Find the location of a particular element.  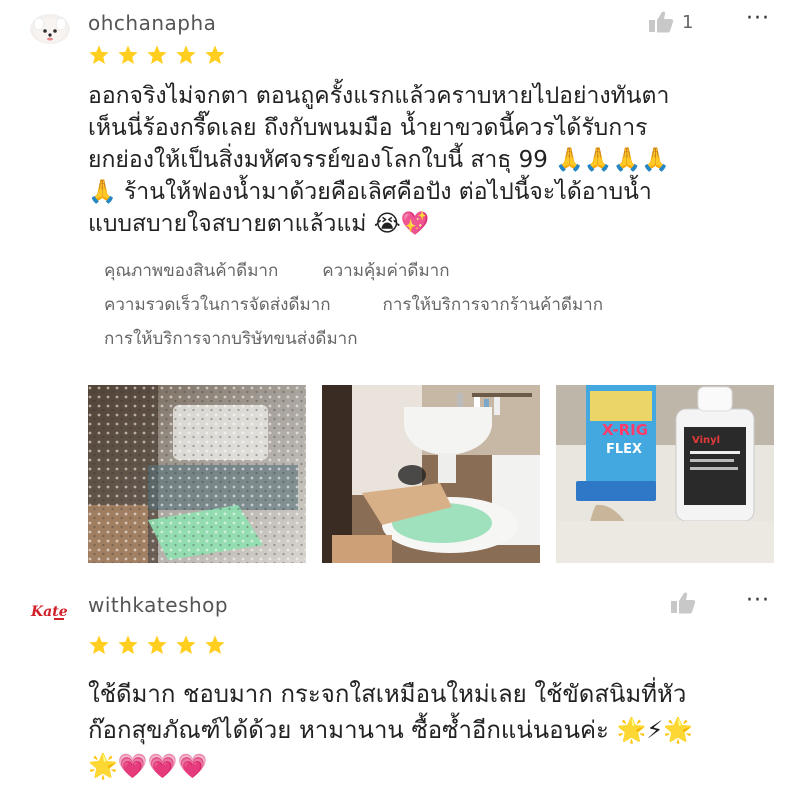

like-button: 1 is located at coordinates (670, 22).